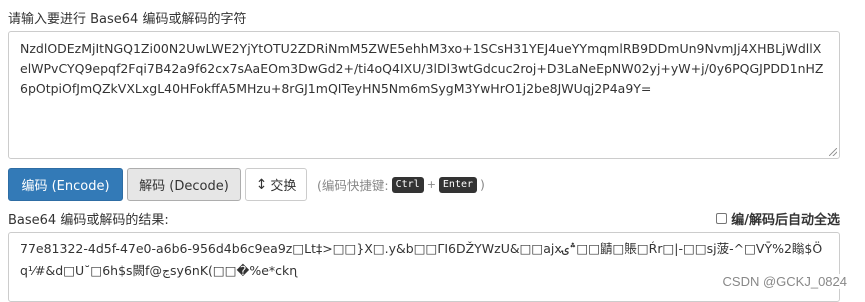 Image resolution: width=865 pixels, height=302 pixels. I want to click on shortcut-hint: (编码快捷键: Ctrl + Enter ), so click(401, 184).